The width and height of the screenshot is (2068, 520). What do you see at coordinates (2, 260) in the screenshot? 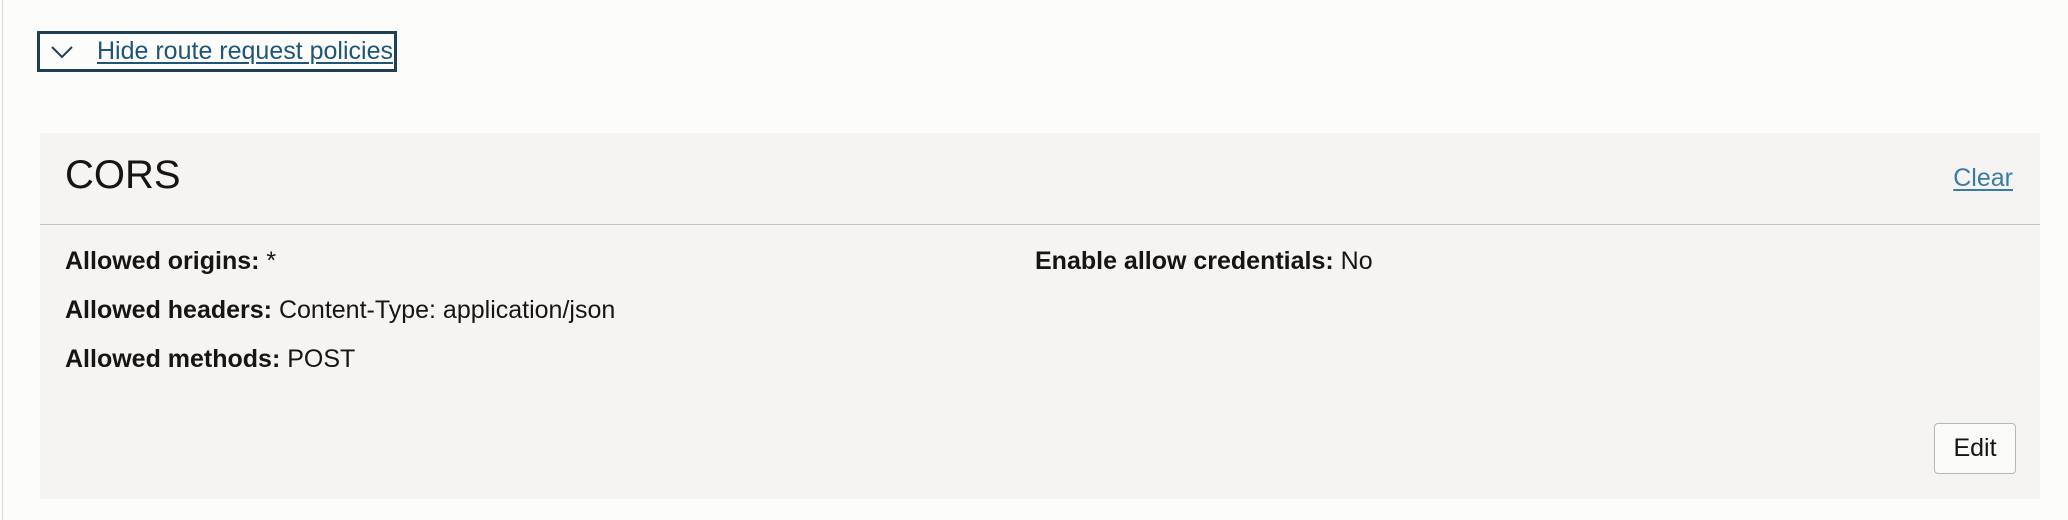
I see `page-left-rule` at bounding box center [2, 260].